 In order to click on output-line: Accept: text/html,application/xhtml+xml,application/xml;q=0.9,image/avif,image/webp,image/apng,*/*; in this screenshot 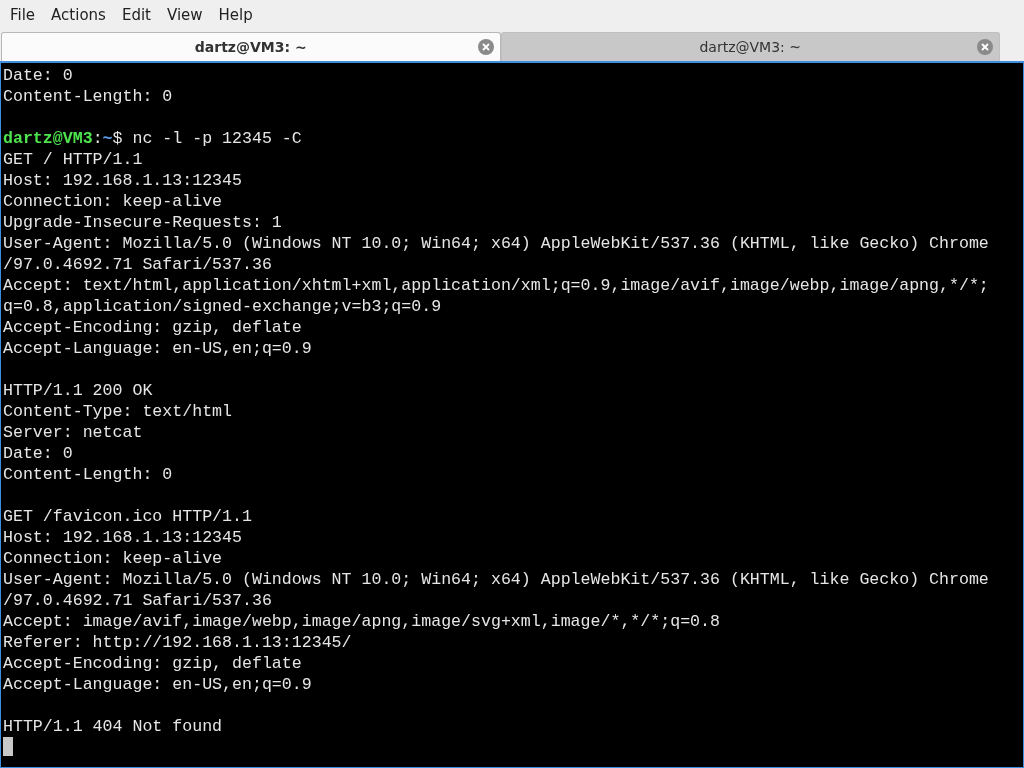, I will do `click(496, 285)`.